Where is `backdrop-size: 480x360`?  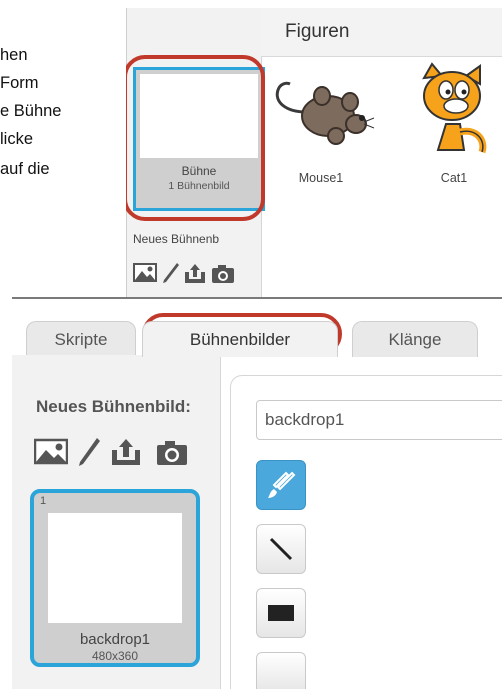 backdrop-size: 480x360 is located at coordinates (115, 656).